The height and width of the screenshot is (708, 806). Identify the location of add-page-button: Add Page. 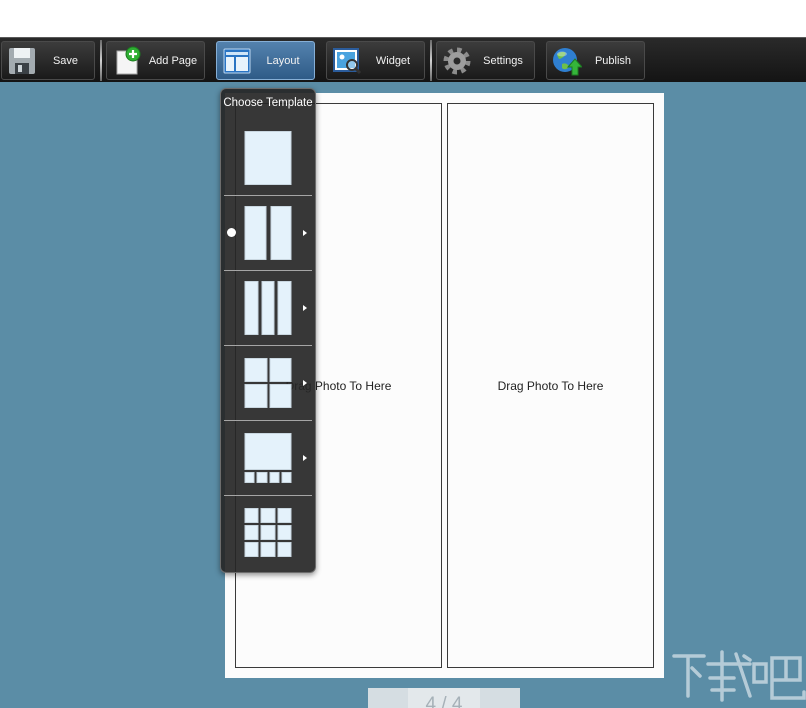
(155, 60).